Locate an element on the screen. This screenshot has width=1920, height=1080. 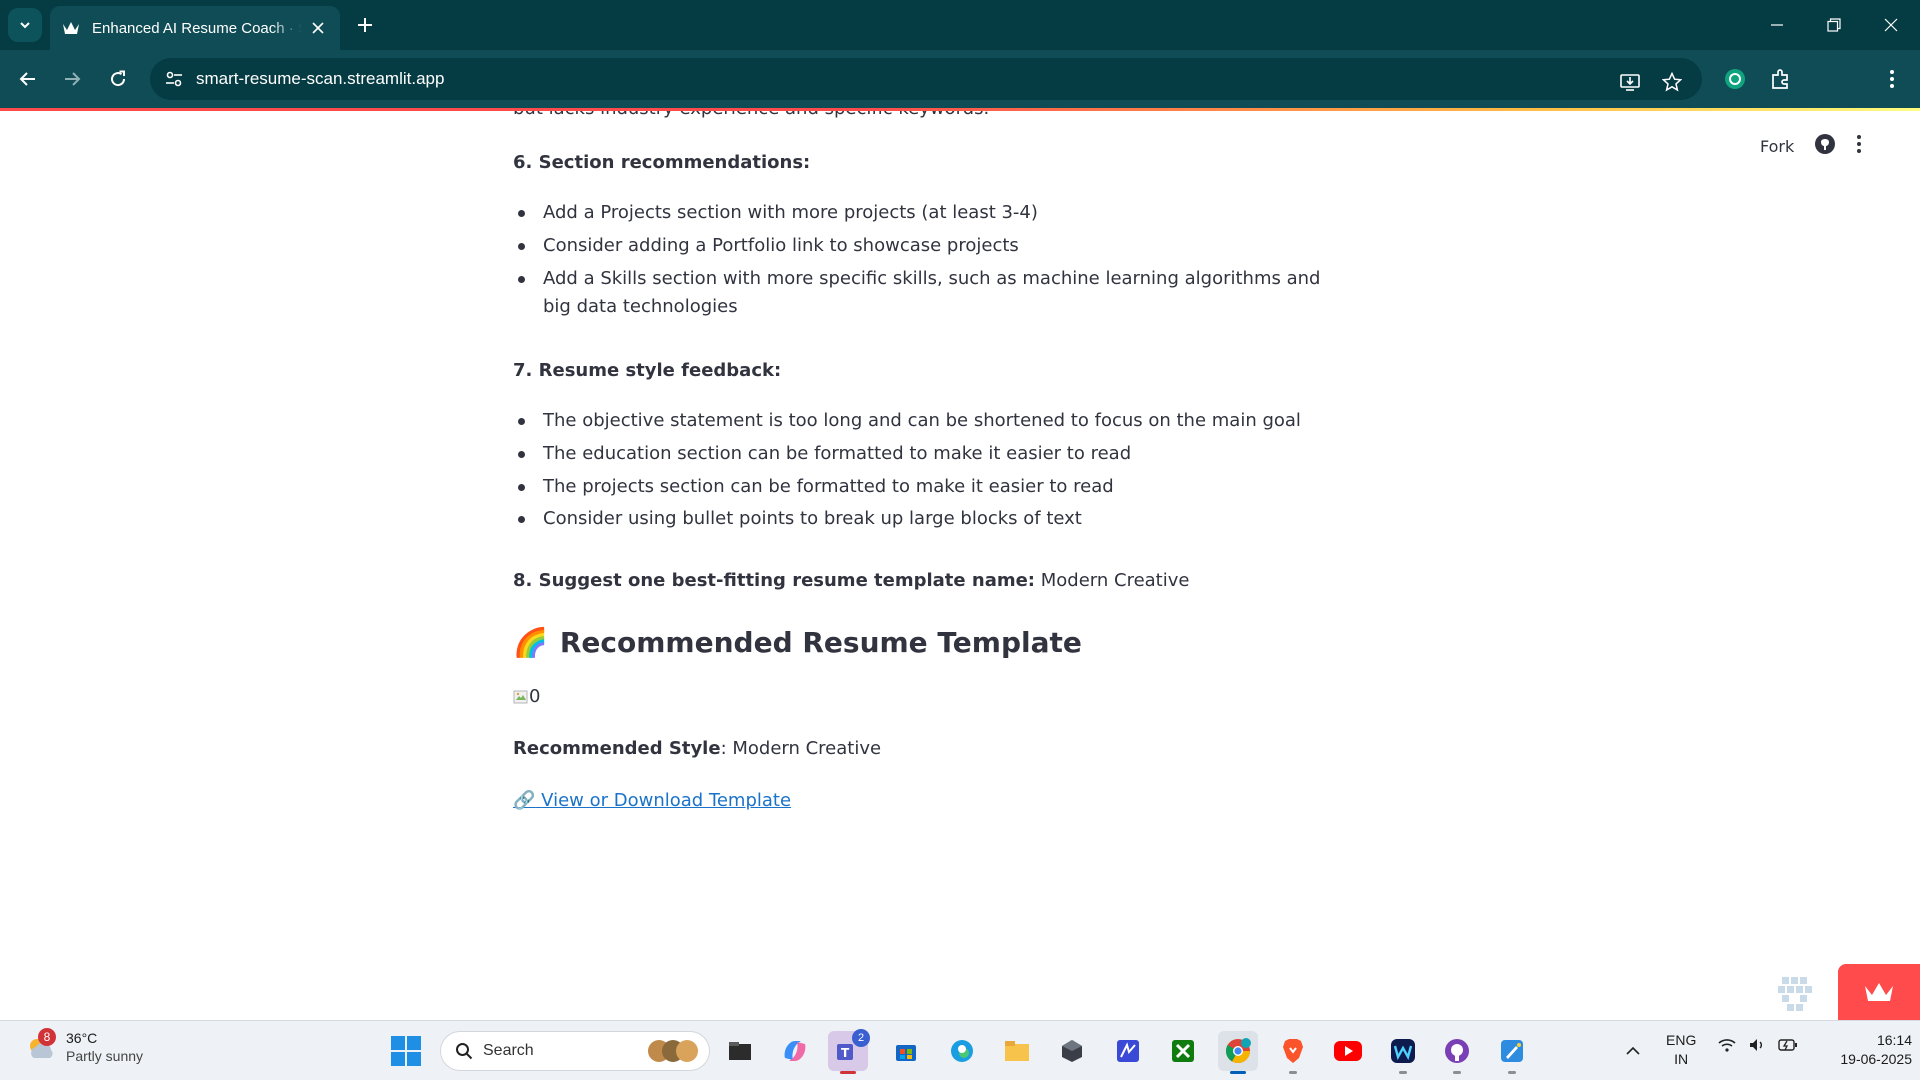
start-button is located at coordinates (406, 1051).